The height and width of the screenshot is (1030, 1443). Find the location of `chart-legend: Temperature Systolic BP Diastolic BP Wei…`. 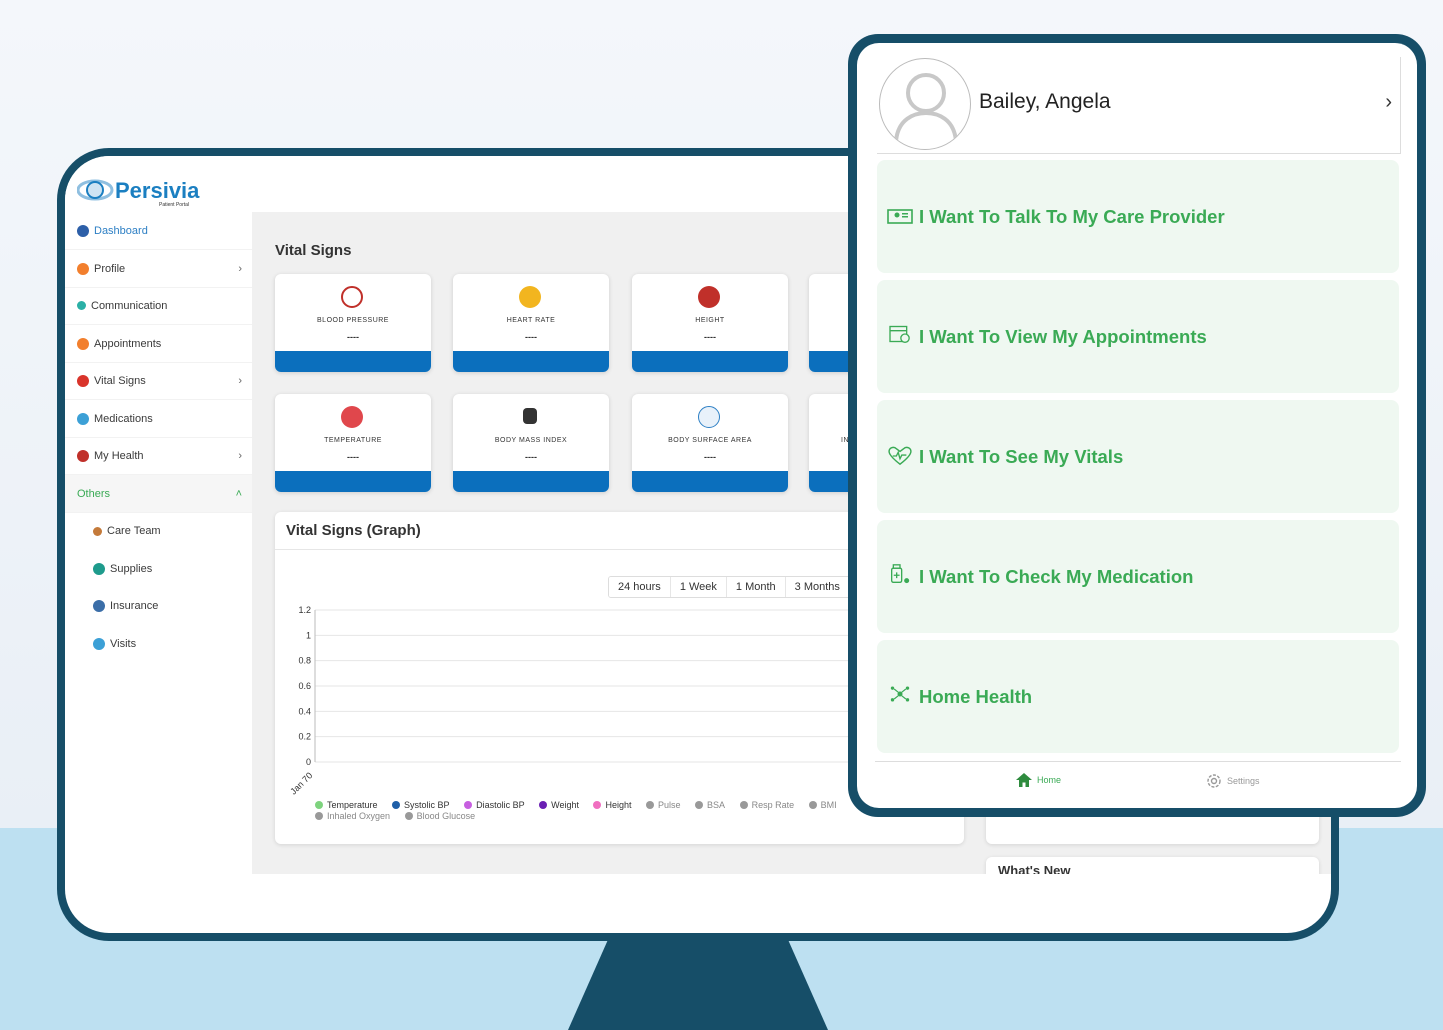

chart-legend: Temperature Systolic BP Diastolic BP Wei… is located at coordinates (595, 811).